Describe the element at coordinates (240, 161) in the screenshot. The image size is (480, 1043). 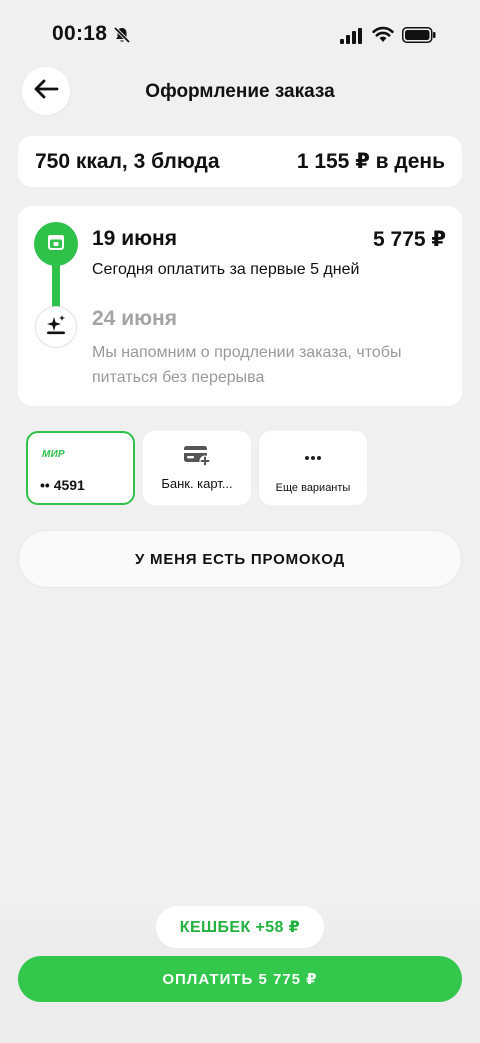
I see `order-summary-card: 750 ккал, 3 блюда 1 155 ₽ в день` at that location.